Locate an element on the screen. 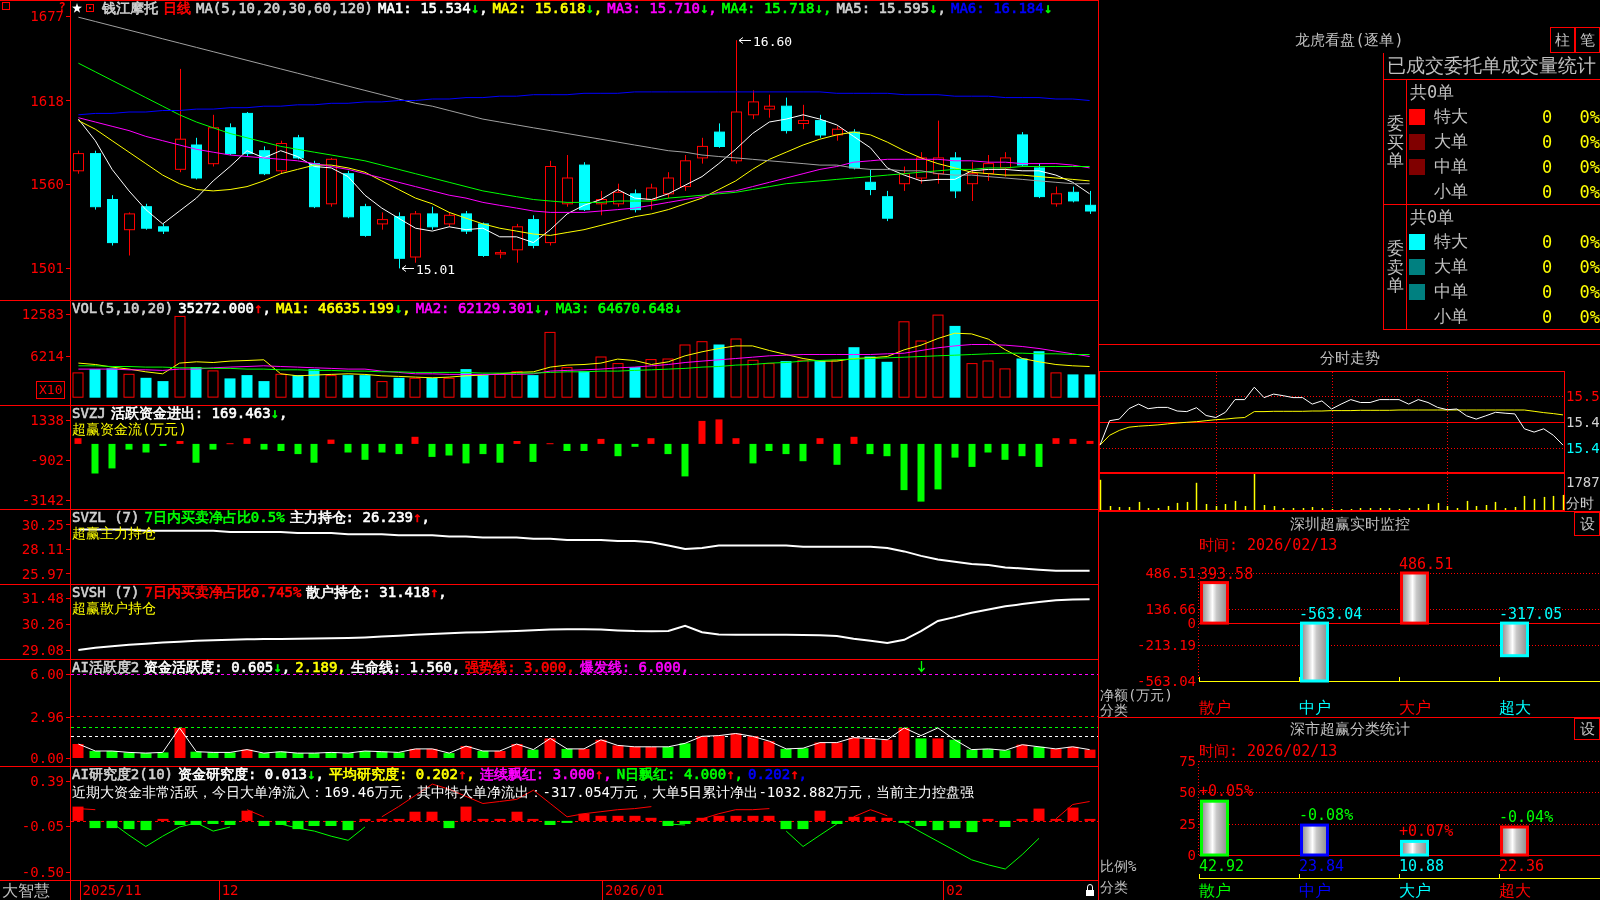 The height and width of the screenshot is (900, 1600). side-label: 委买单 is located at coordinates (1395, 142).